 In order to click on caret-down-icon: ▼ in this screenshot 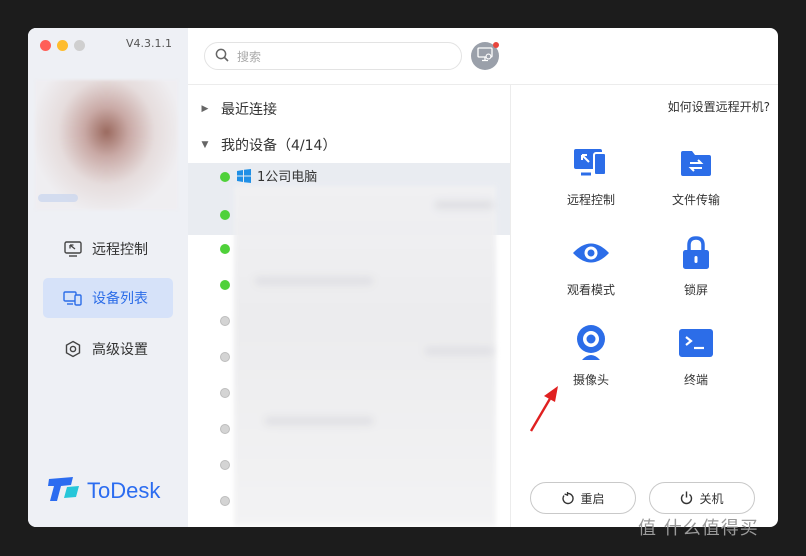, I will do `click(205, 145)`.